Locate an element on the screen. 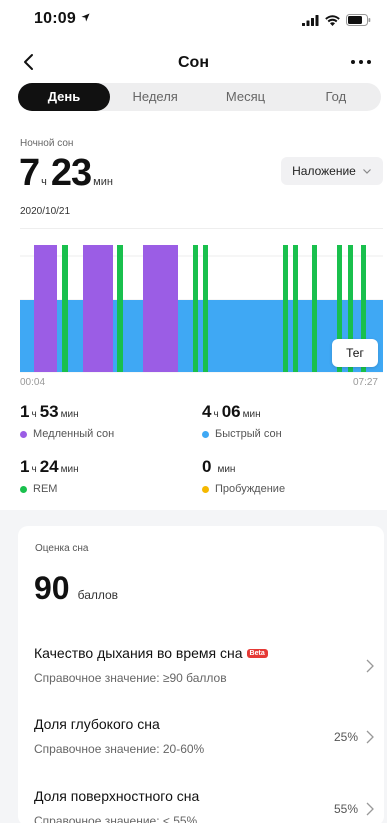 The width and height of the screenshot is (387, 823). score-label: Оценка сна is located at coordinates (62, 548).